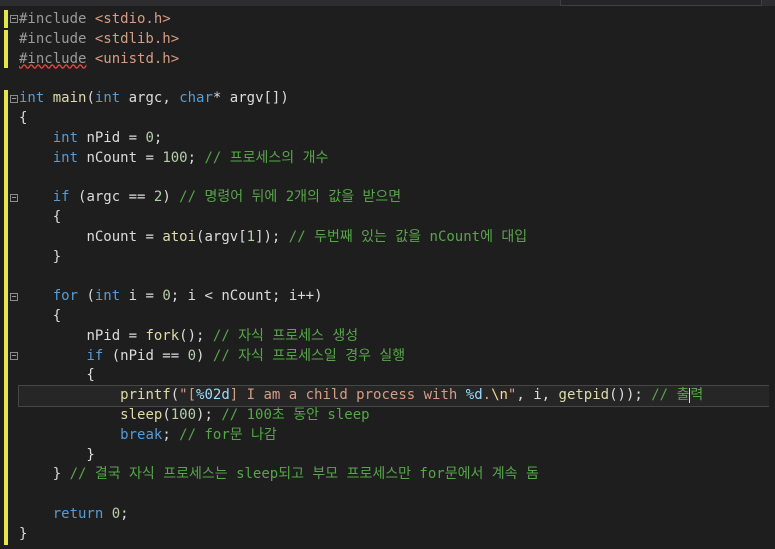  I want to click on number: 1, so click(251, 236).